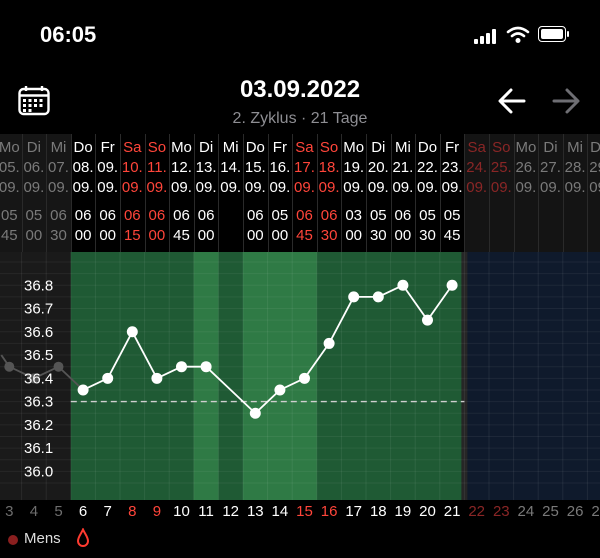 This screenshot has width=600, height=558. Describe the element at coordinates (10, 167) in the screenshot. I see `day-d: 05.` at that location.